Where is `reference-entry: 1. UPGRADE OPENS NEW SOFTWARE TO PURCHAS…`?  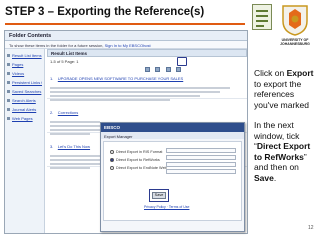 reference-entry: 1. UPGRADE OPENS NEW SOFTWARE TO PURCHAS… is located at coordinates (147, 83).